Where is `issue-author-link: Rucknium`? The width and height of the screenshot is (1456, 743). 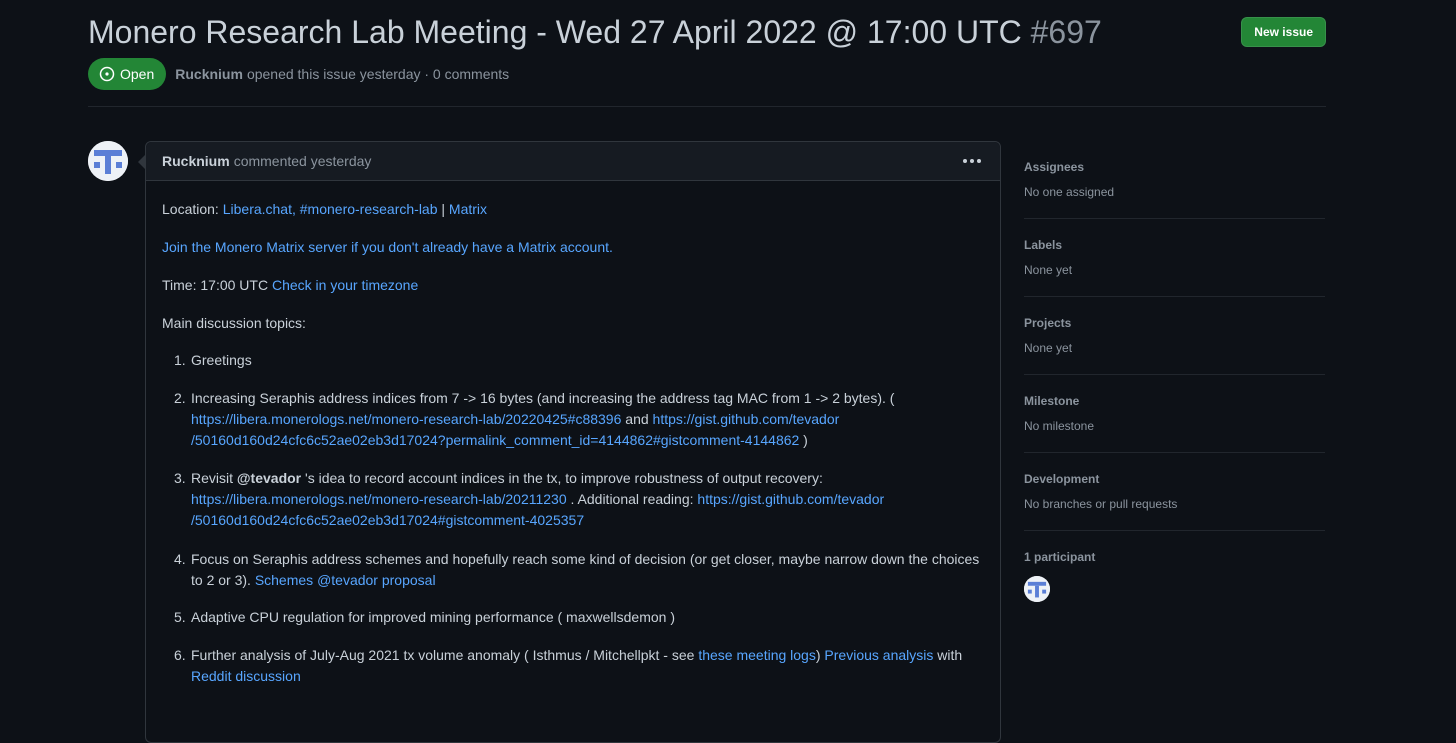 issue-author-link: Rucknium is located at coordinates (209, 74).